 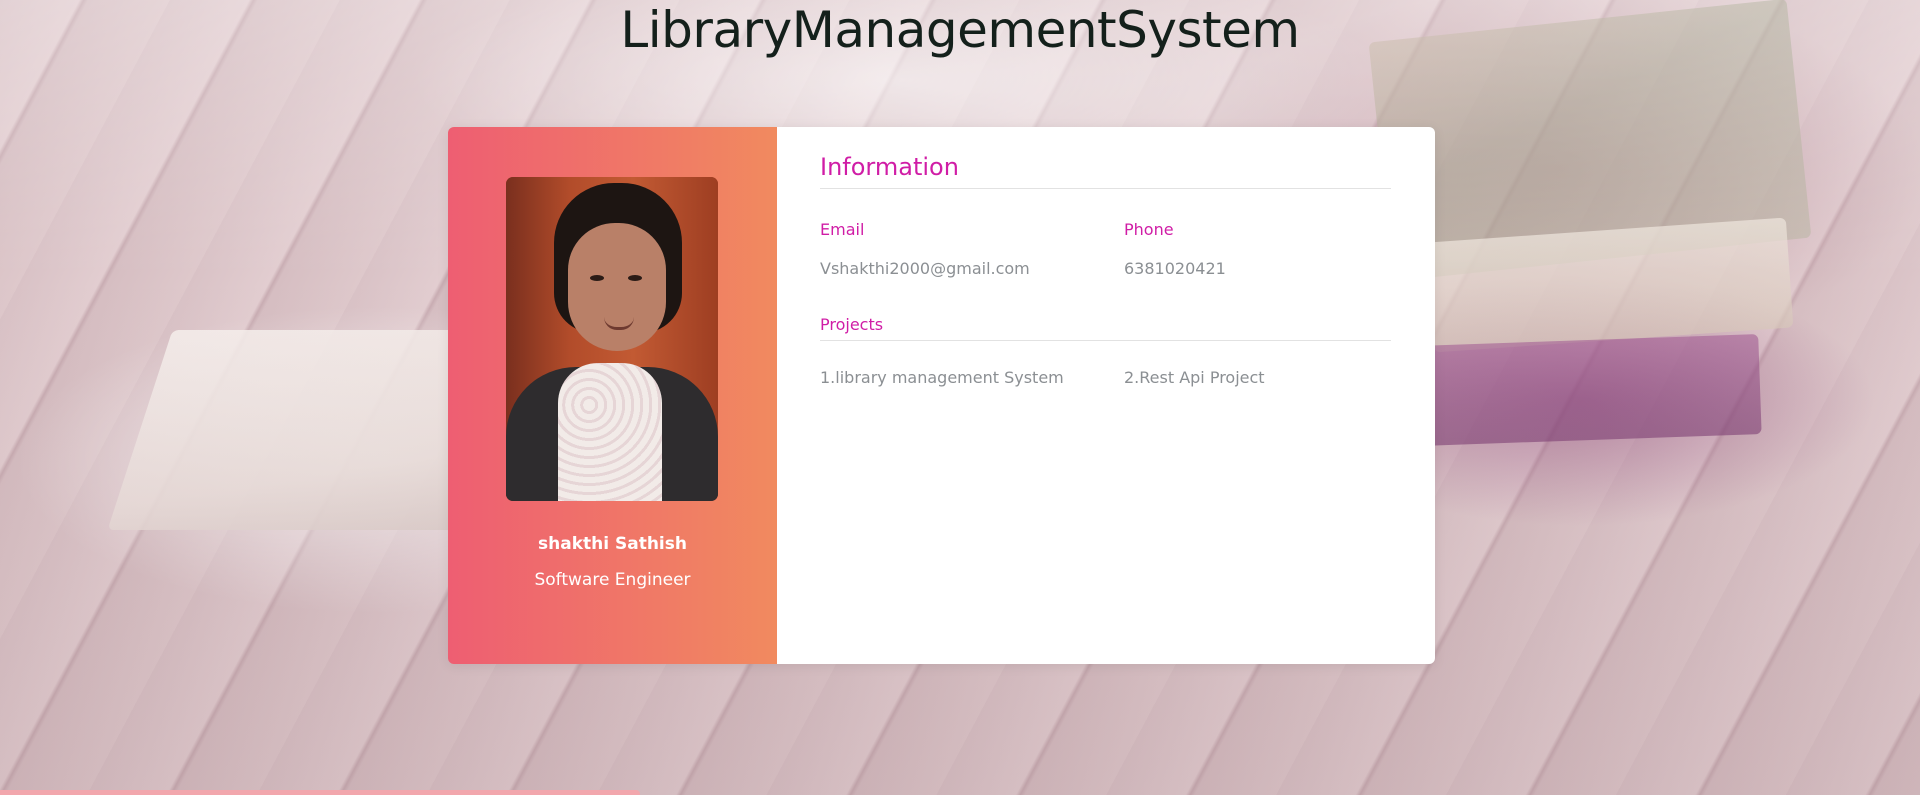 I want to click on photo-eye-left, so click(x=597, y=278).